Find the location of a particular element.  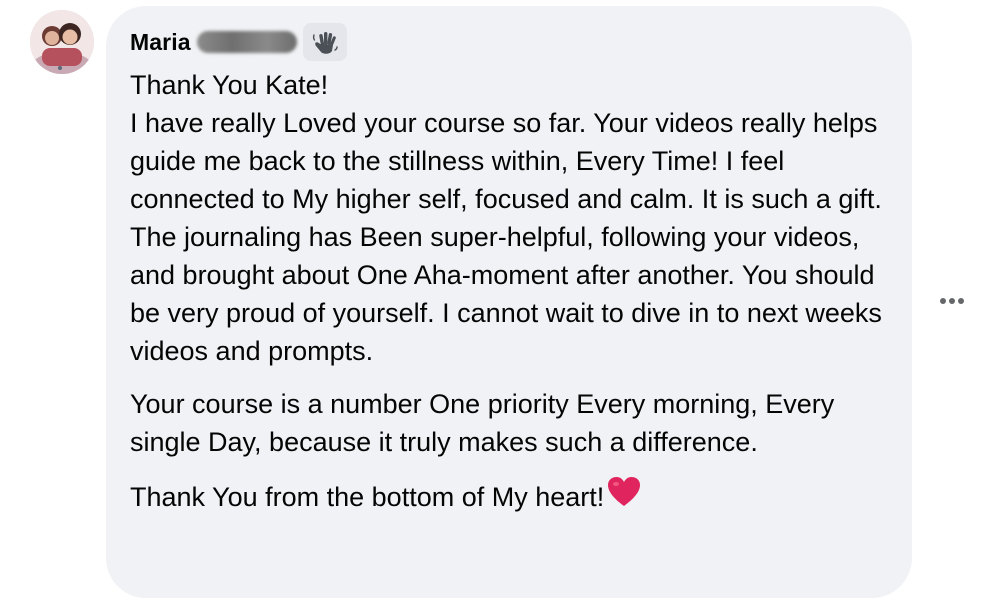

comment-paragraph-3-row: Thank You from the bottom of My heart! is located at coordinates (515, 497).